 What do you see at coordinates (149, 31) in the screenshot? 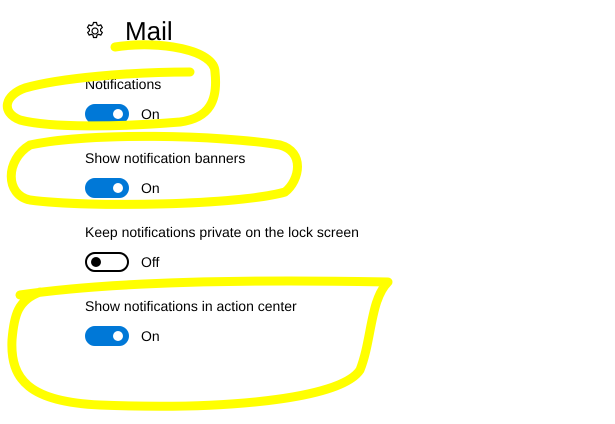
I see `page-title: Mail` at bounding box center [149, 31].